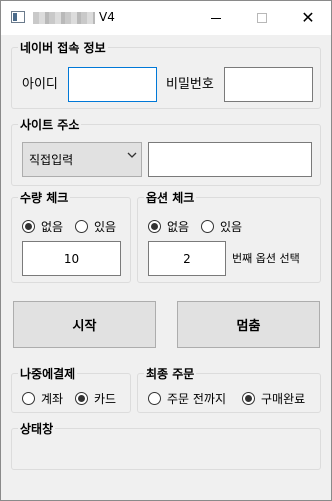  Describe the element at coordinates (229, 389) in the screenshot. I see `final-order-group: 최종 주문 주문 전까지 구매완료` at that location.